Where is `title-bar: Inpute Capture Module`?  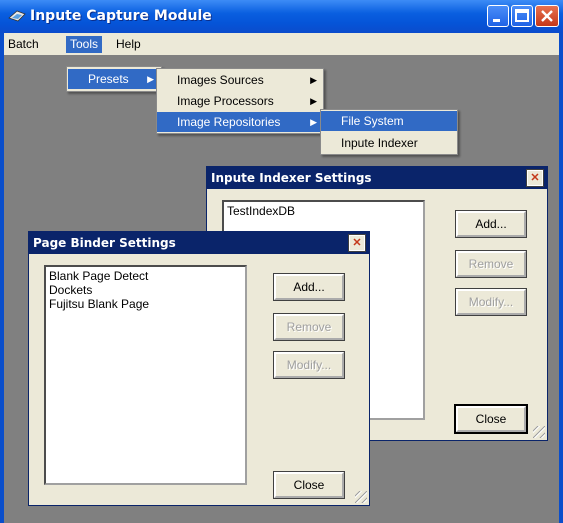 title-bar: Inpute Capture Module is located at coordinates (281, 16).